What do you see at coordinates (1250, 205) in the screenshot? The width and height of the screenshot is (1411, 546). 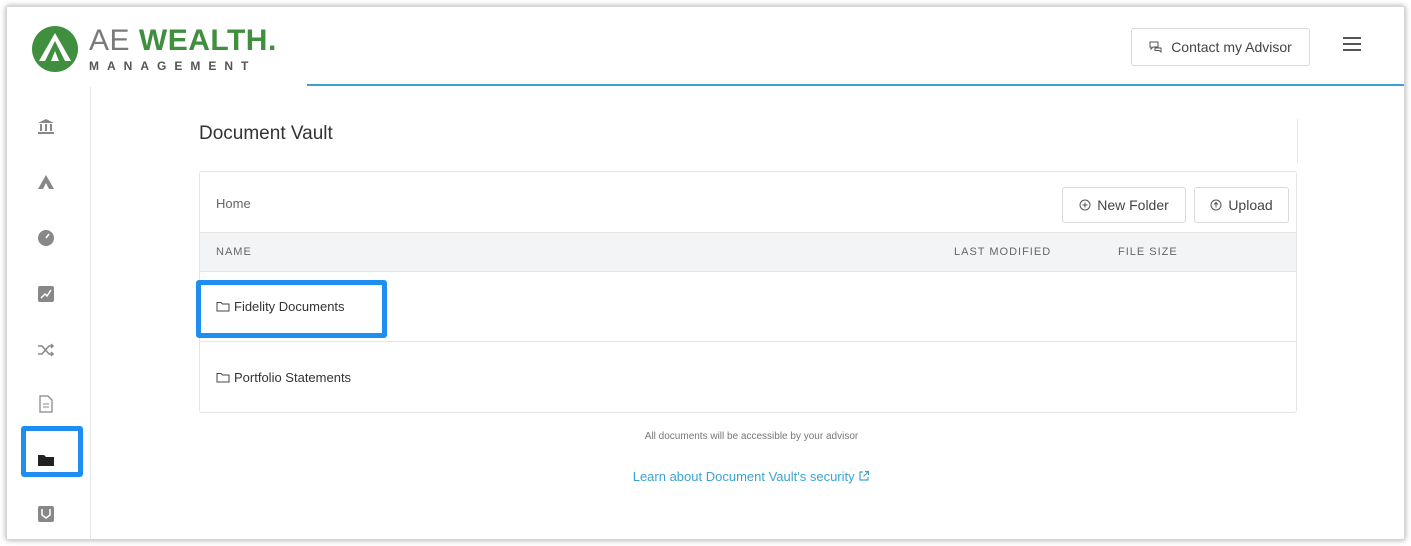 I see `upload-label: Upload` at bounding box center [1250, 205].